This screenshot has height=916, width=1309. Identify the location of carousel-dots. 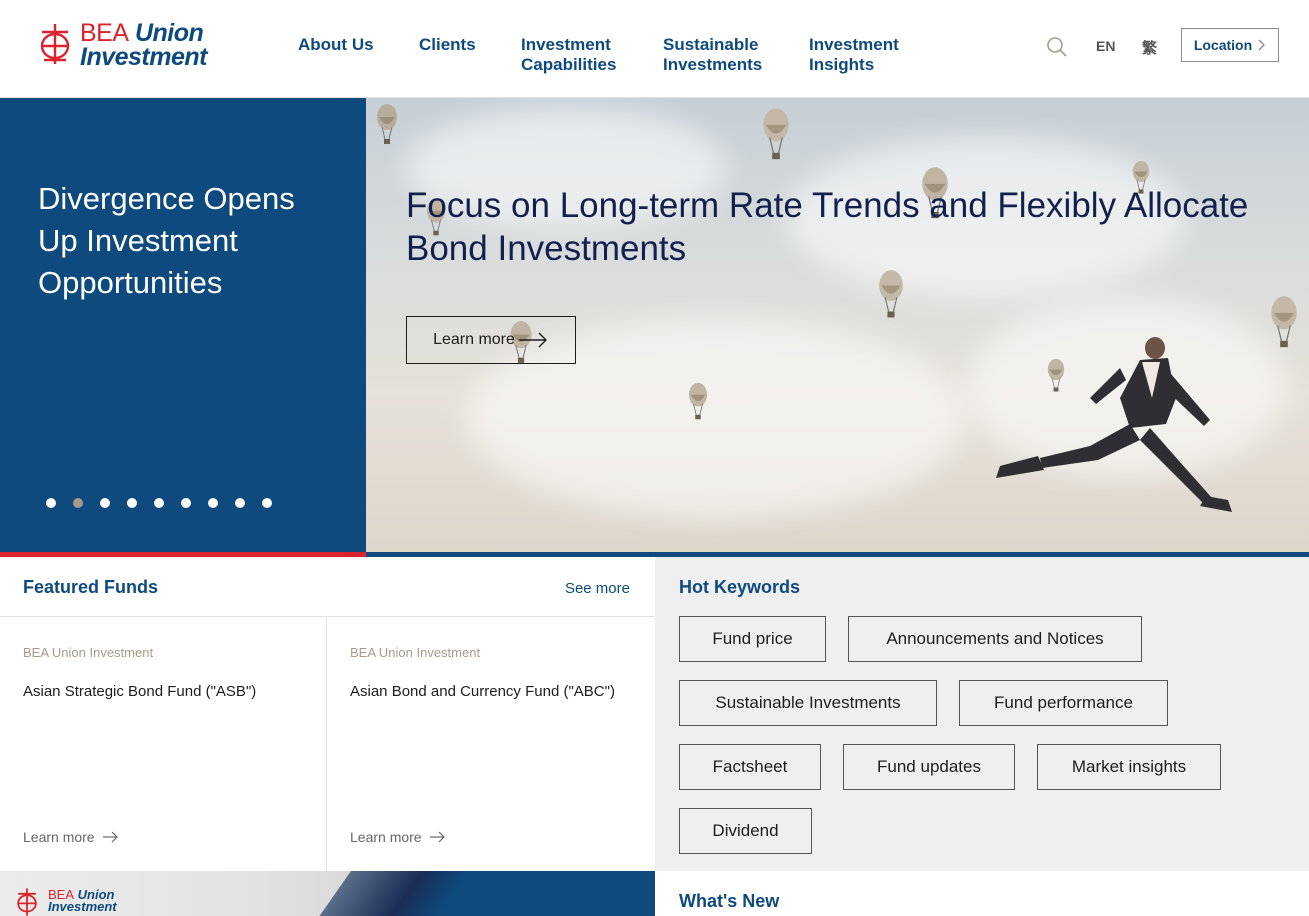
(159, 503).